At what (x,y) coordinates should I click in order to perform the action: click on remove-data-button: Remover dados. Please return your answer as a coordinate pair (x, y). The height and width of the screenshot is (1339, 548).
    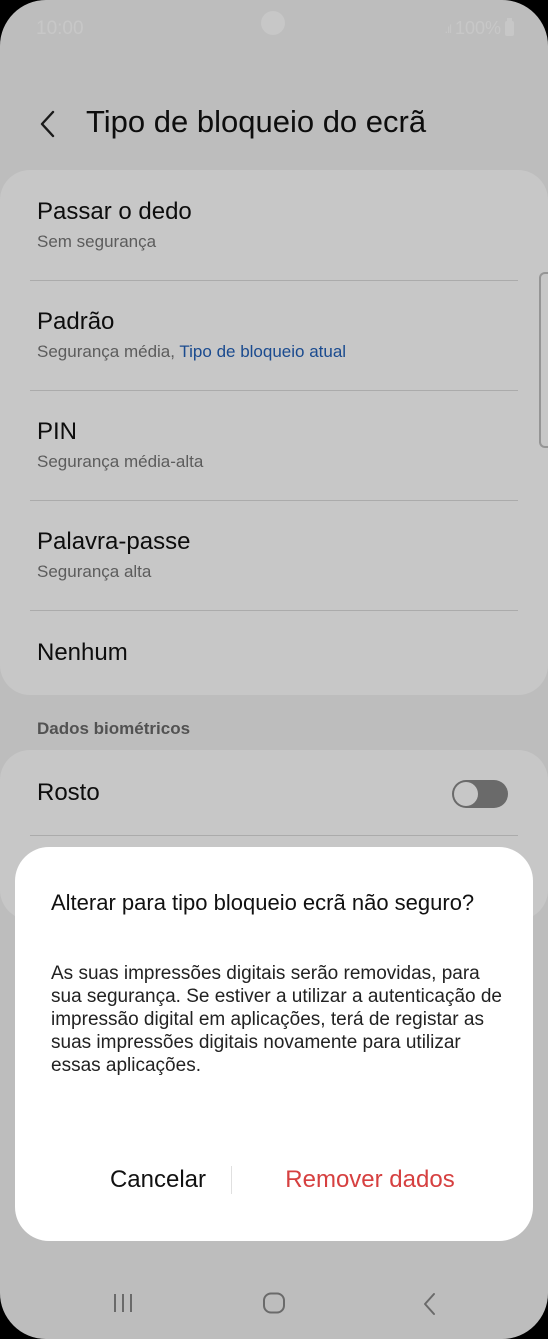
    Looking at the image, I should click on (370, 1180).